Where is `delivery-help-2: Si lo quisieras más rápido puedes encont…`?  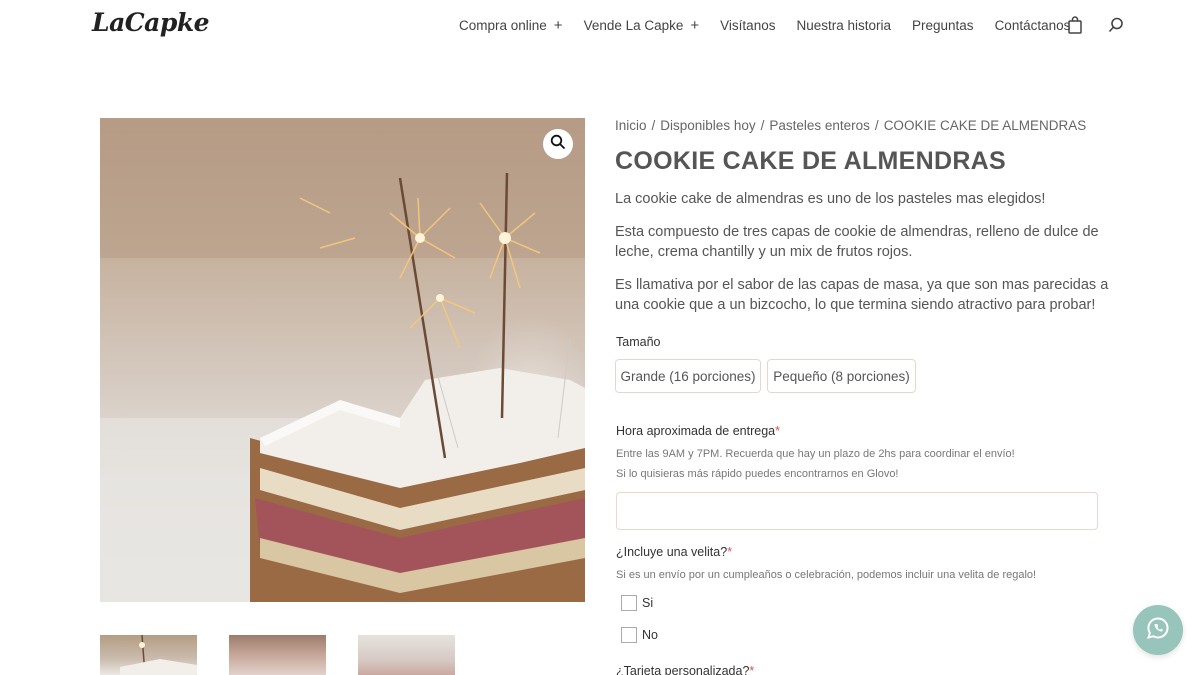
delivery-help-2: Si lo quisieras más rápido puedes encont… is located at coordinates (757, 474).